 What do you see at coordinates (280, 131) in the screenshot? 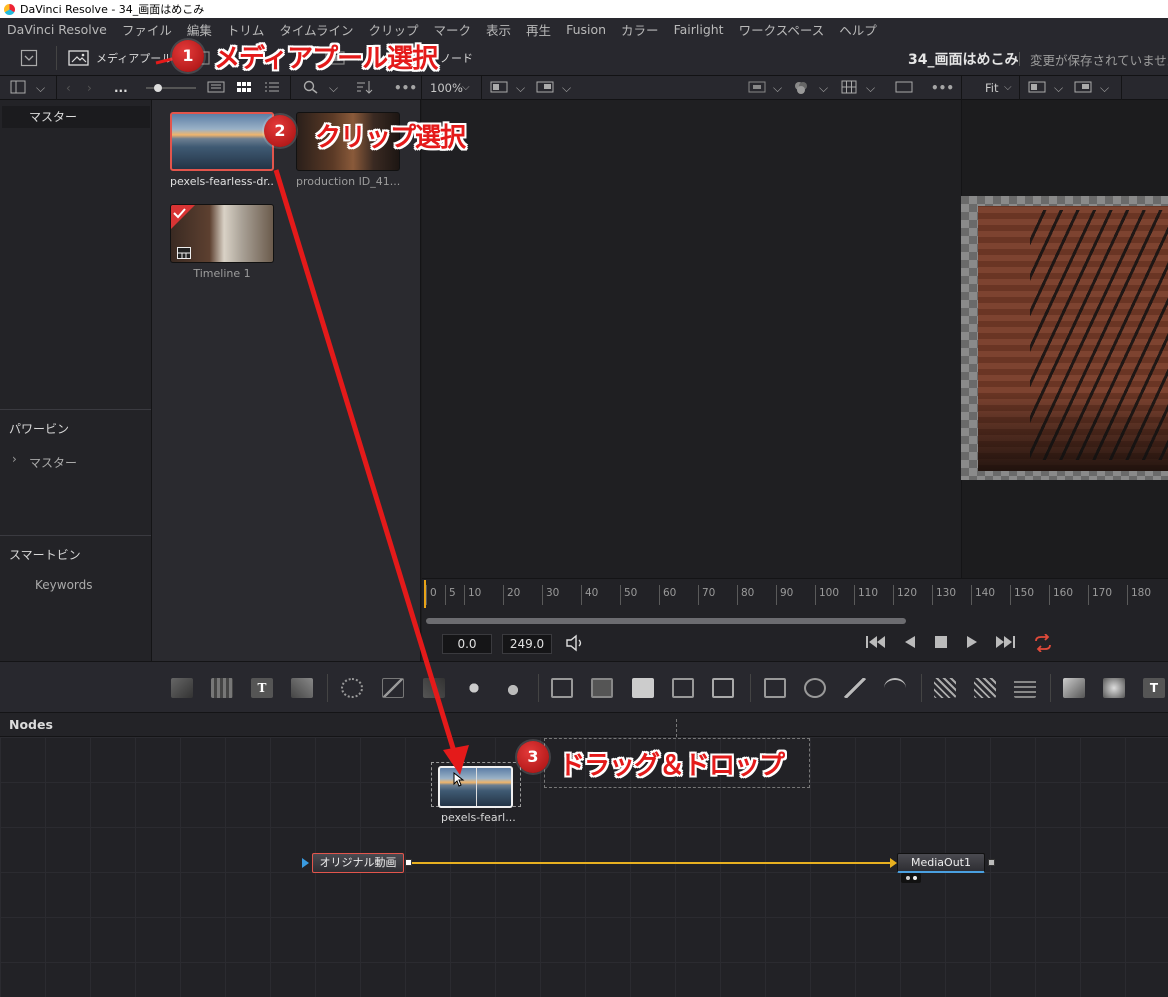
I see `step-badge-2: 2` at bounding box center [280, 131].